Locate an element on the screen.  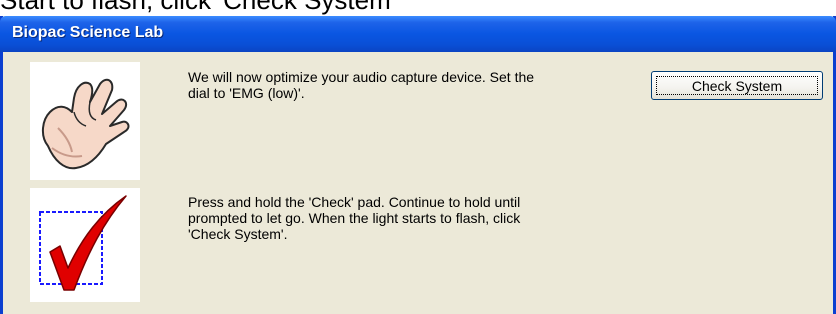
background-instruction-text: Start to flash, click 'Check System' is located at coordinates (198, 7).